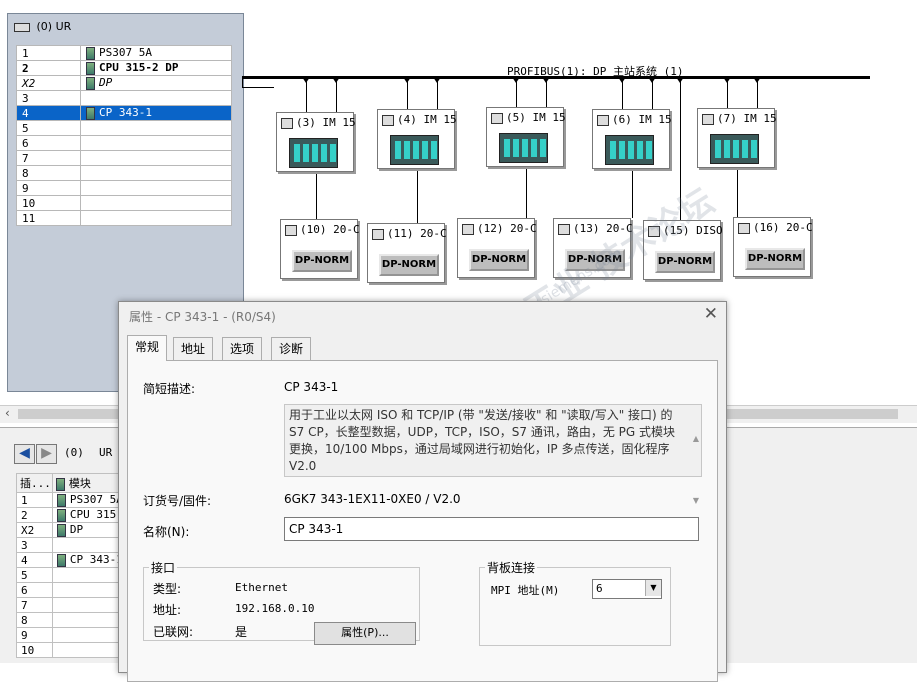 This screenshot has width=917, height=682. I want to click on im-node: (5) IM 15, so click(526, 137).